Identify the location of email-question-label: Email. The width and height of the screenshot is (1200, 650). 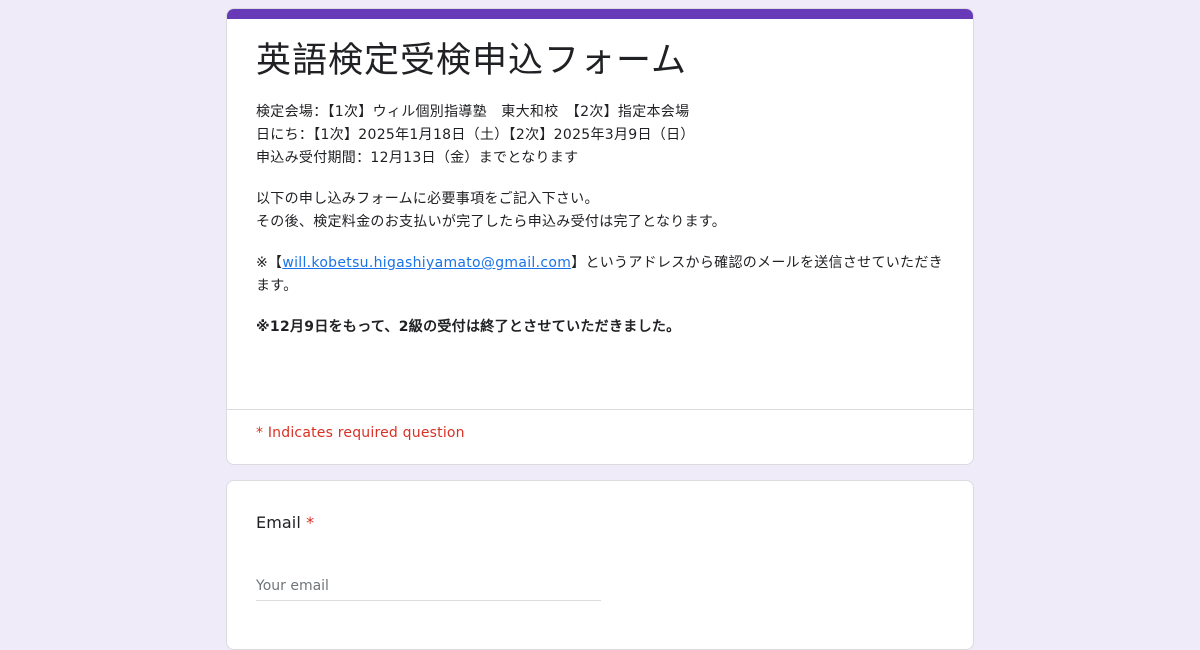
(278, 522).